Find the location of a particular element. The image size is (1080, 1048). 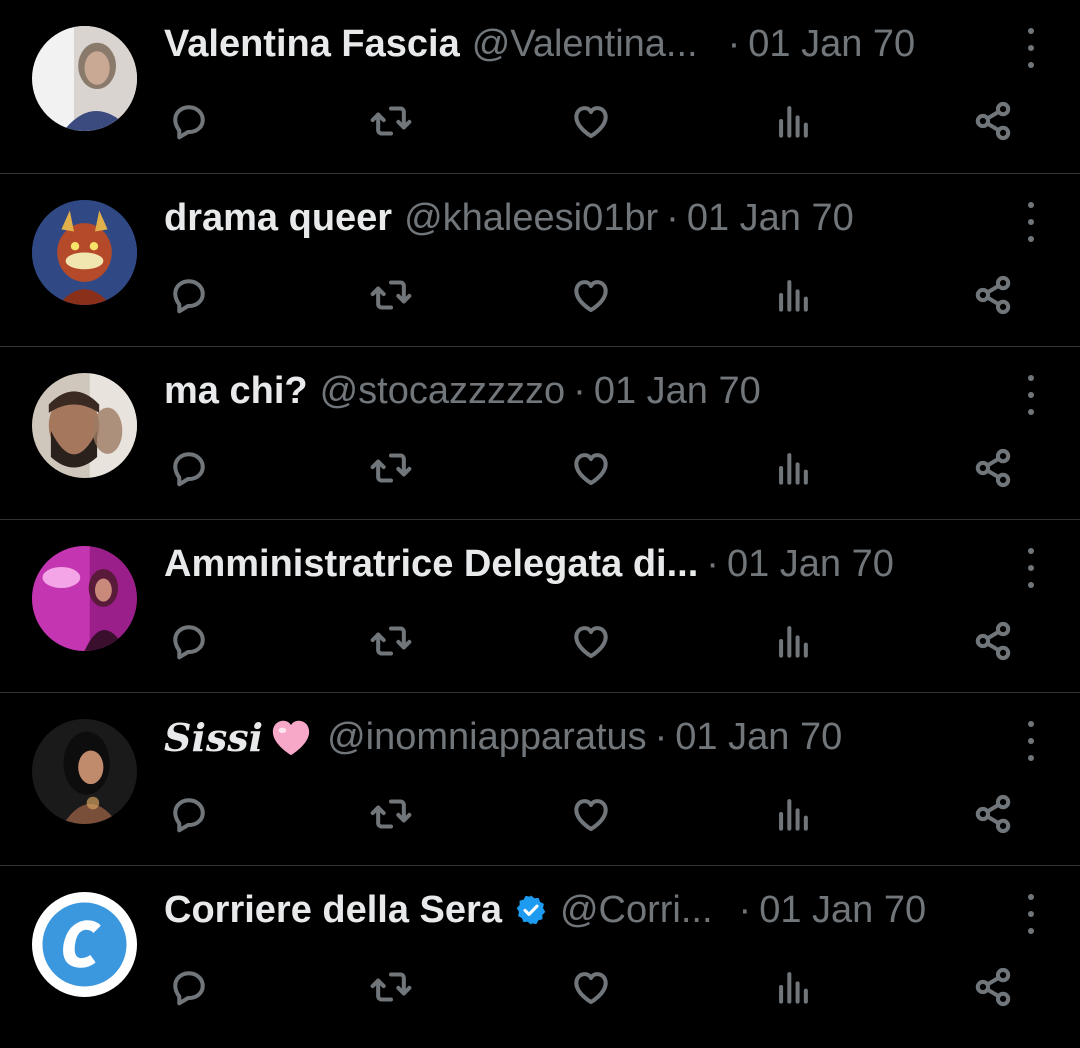

user-handle: @stocazzzzzo is located at coordinates (443, 391).